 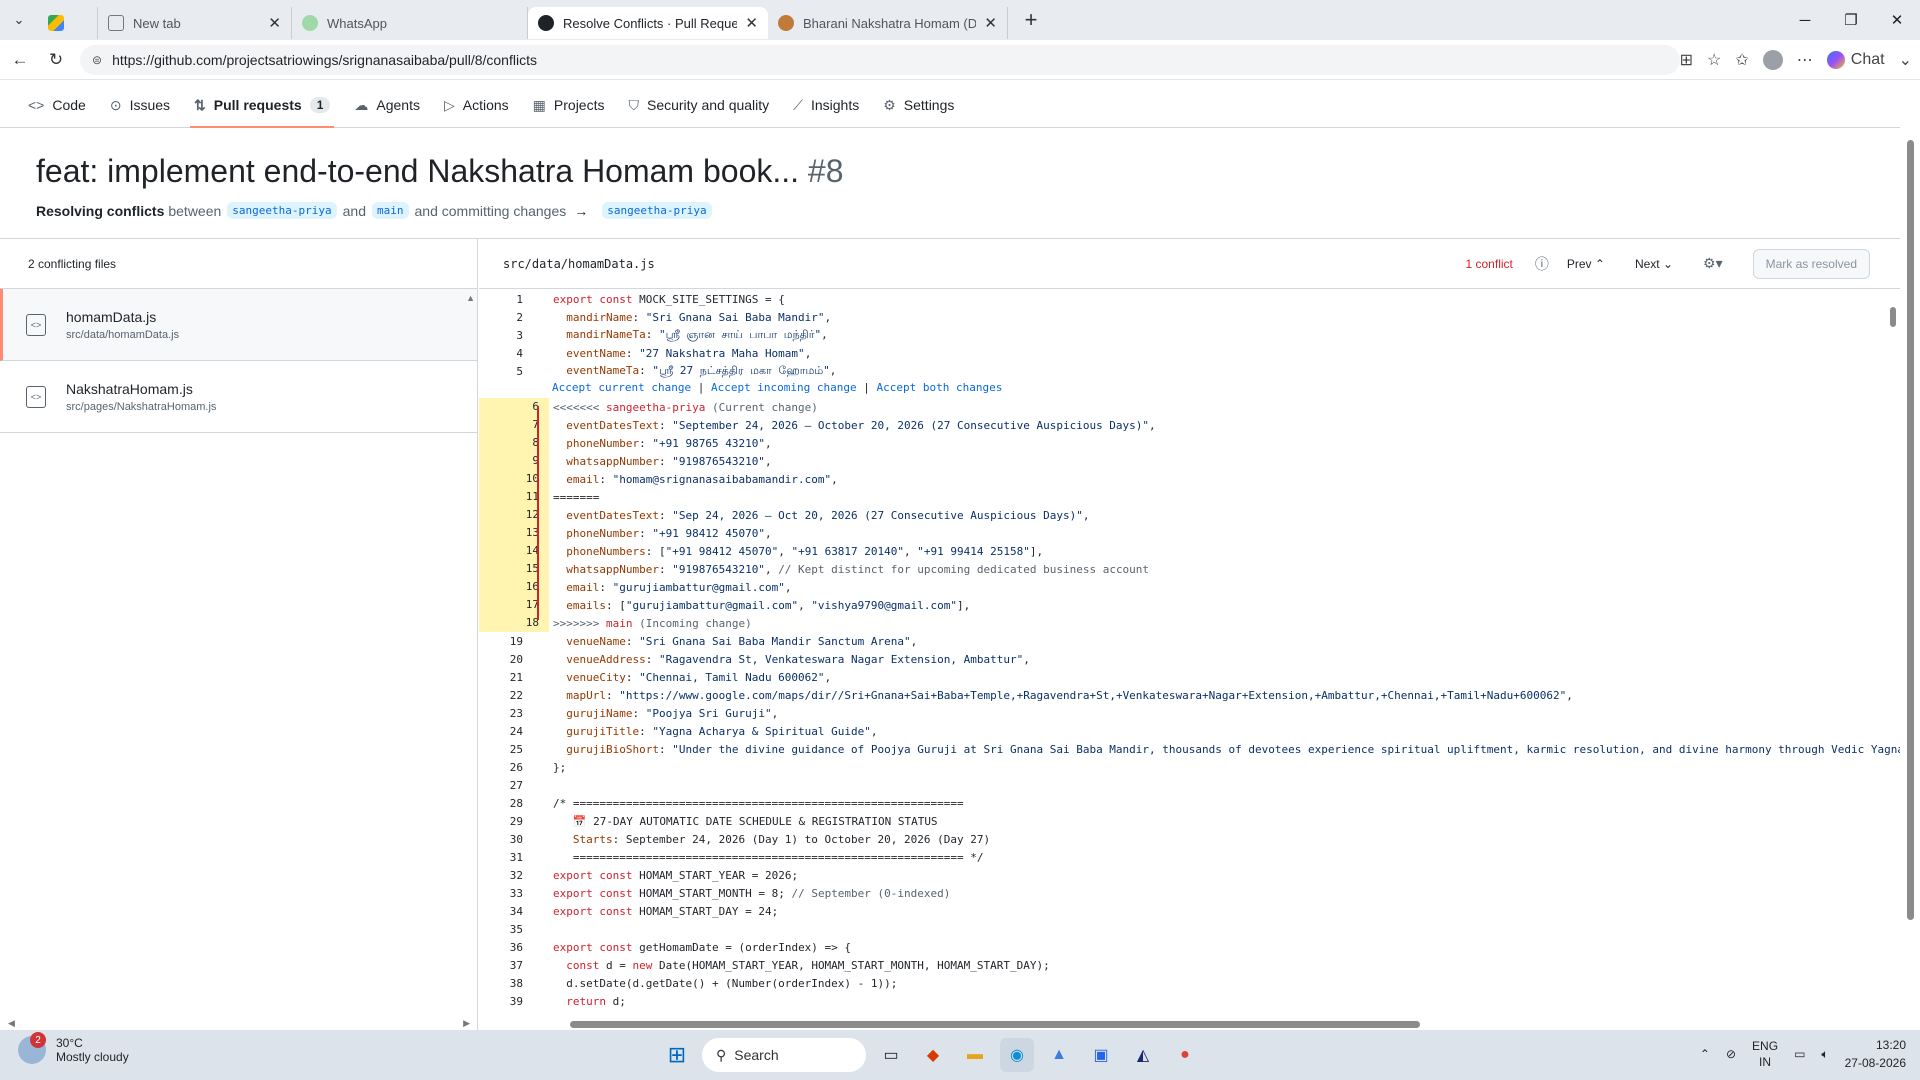 What do you see at coordinates (1905, 60) in the screenshot?
I see `chevron-down-icon: ⌄` at bounding box center [1905, 60].